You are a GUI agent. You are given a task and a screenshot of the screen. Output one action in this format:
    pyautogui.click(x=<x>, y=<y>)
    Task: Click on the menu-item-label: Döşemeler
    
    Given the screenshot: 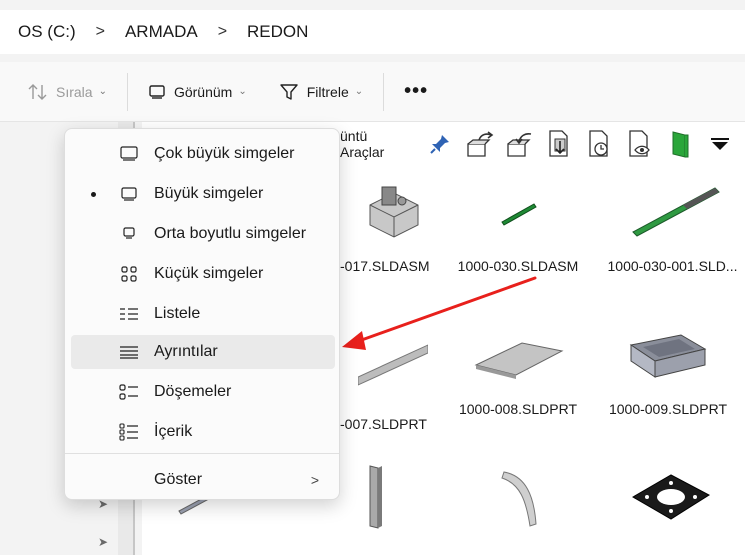 What is the action you would take?
    pyautogui.click(x=193, y=391)
    